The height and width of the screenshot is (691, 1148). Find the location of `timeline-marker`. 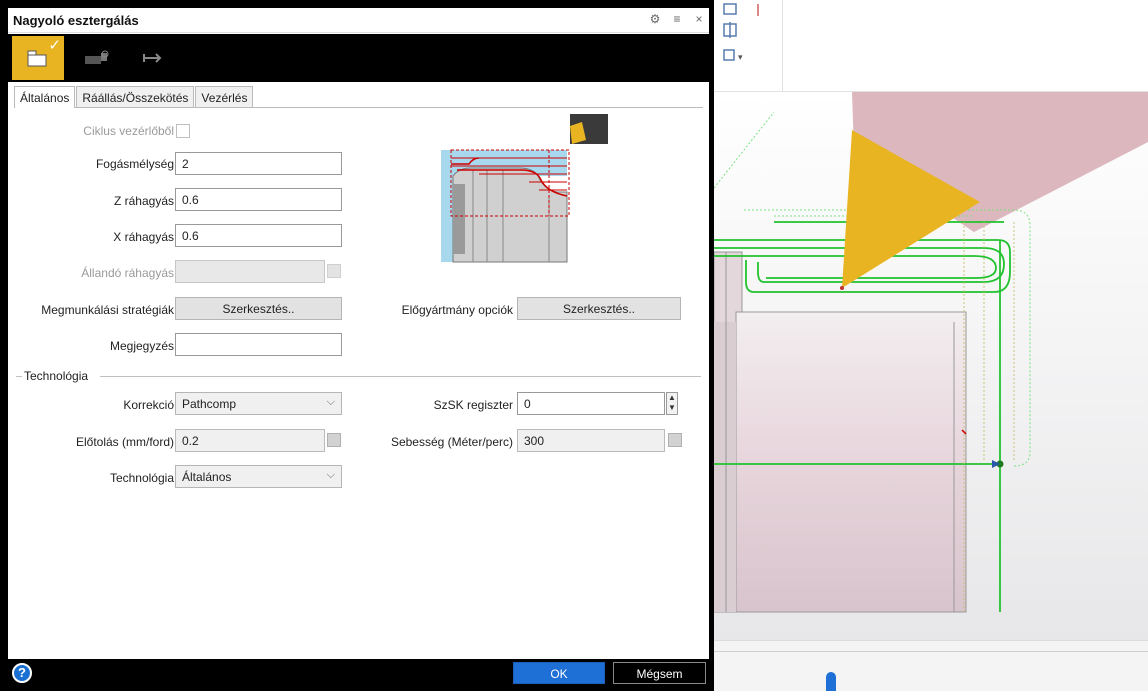

timeline-marker is located at coordinates (831, 681).